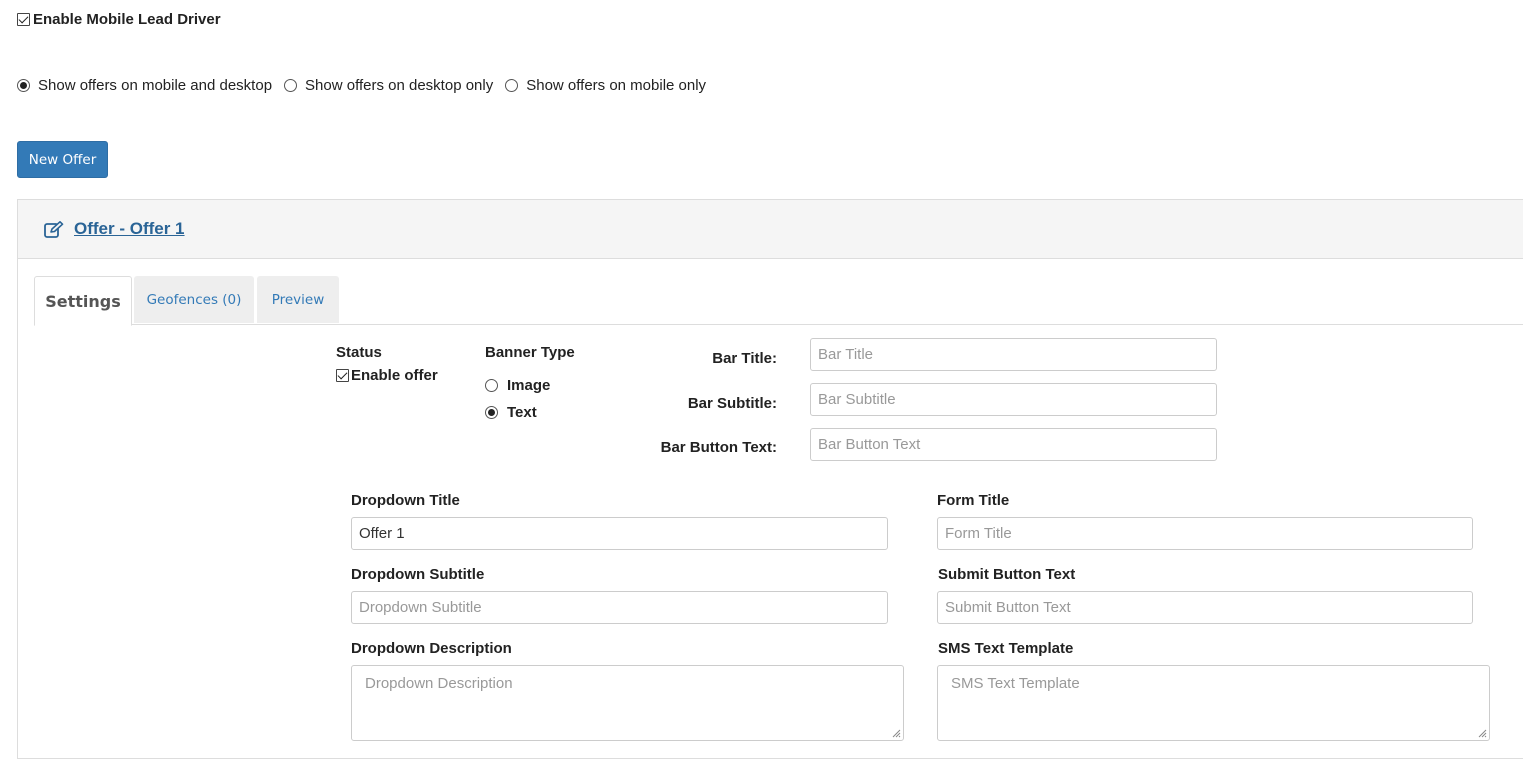 This screenshot has height=759, width=1523. Describe the element at coordinates (394, 375) in the screenshot. I see `enable-offer-label: Enable offer` at that location.